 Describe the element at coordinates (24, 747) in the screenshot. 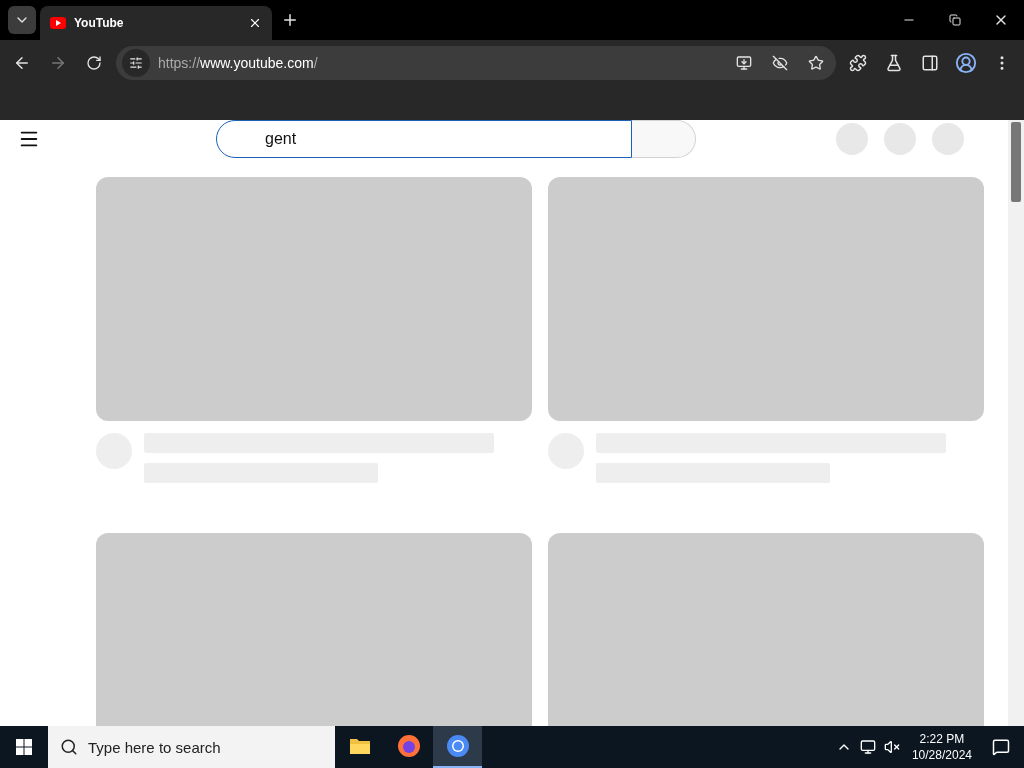

I see `windows-logo-icon` at that location.